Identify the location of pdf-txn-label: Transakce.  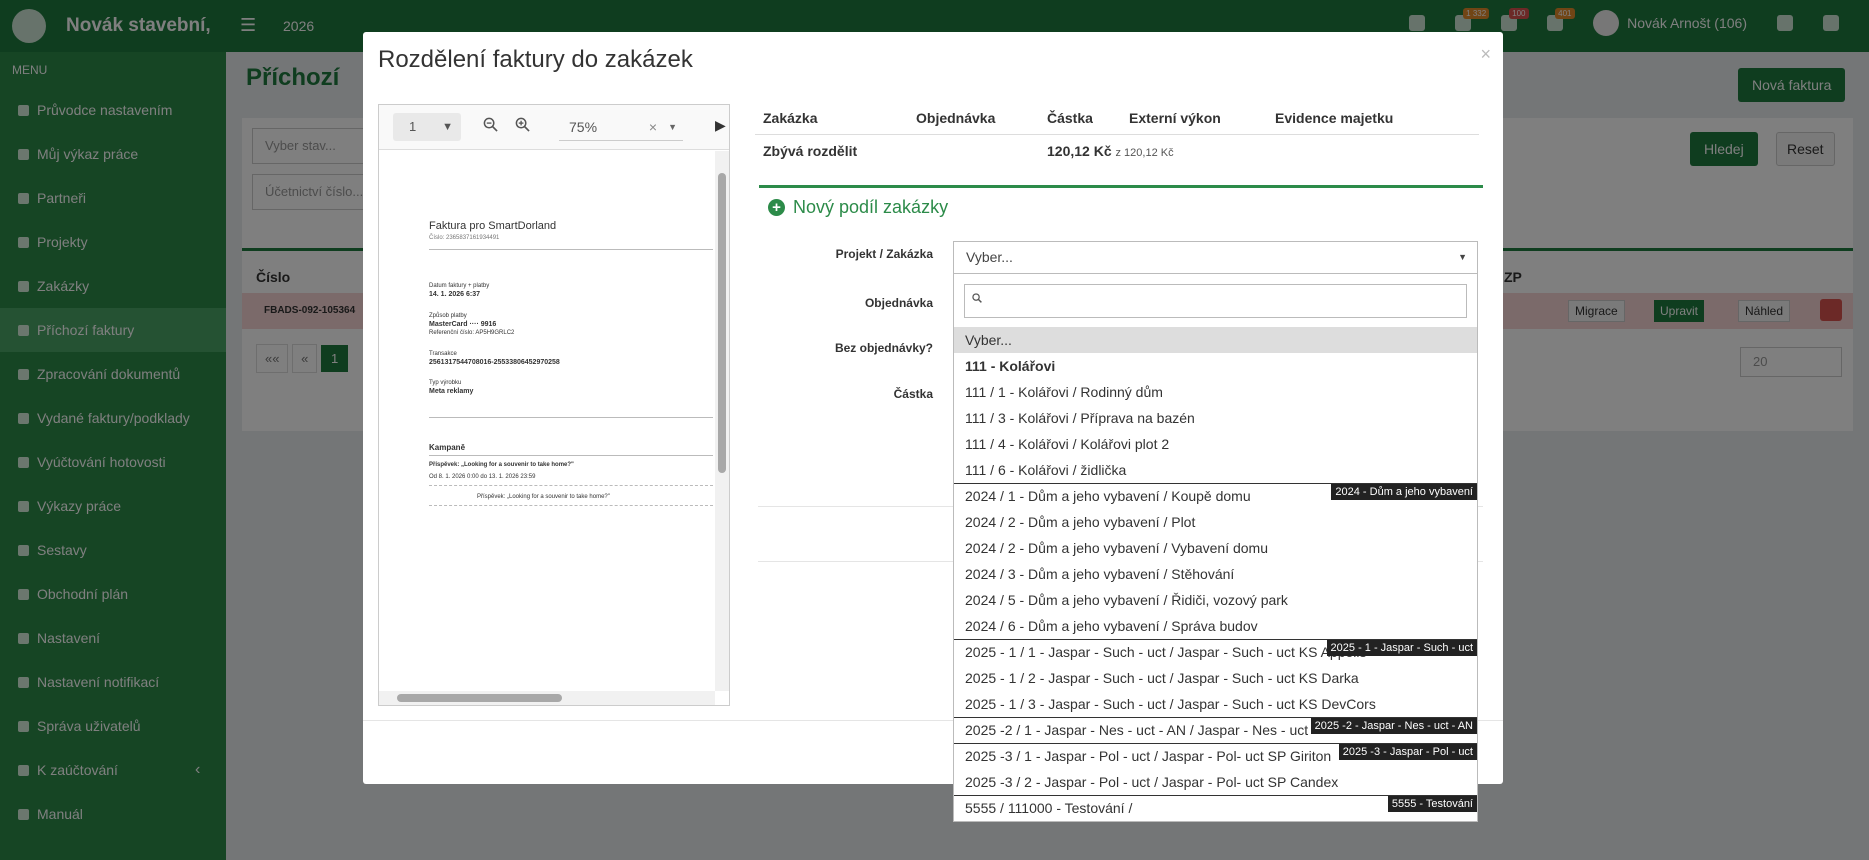
(443, 354).